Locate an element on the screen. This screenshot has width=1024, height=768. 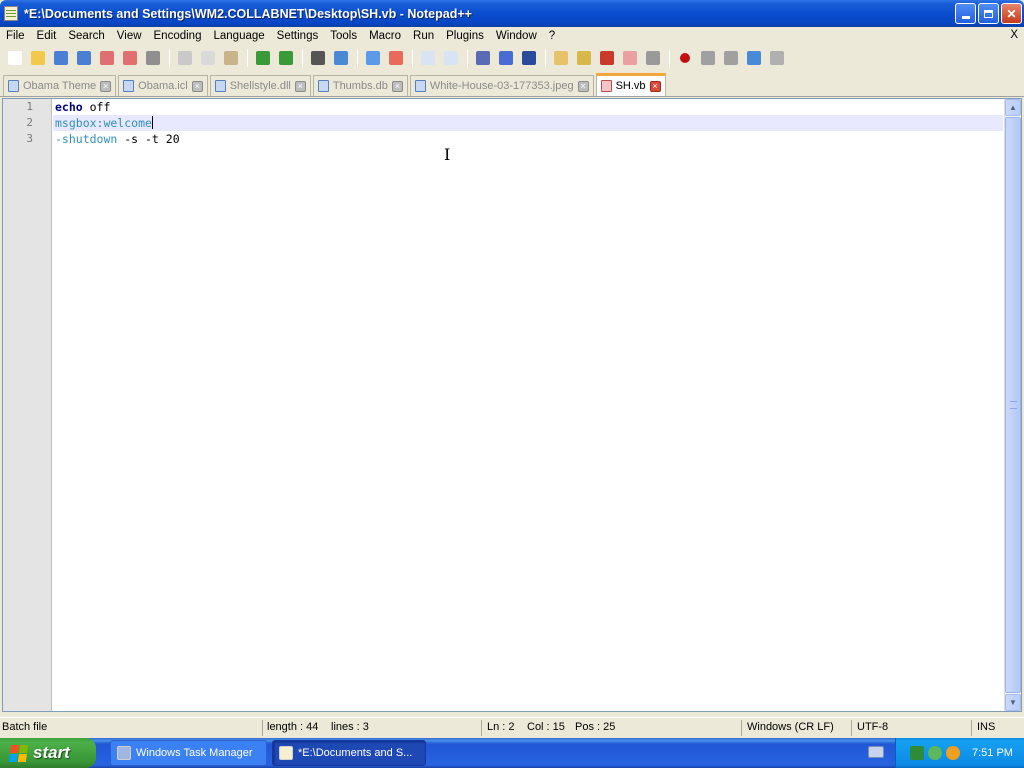
tab-shellstyle-dll: Shellstyle.dll × is located at coordinates (260, 85).